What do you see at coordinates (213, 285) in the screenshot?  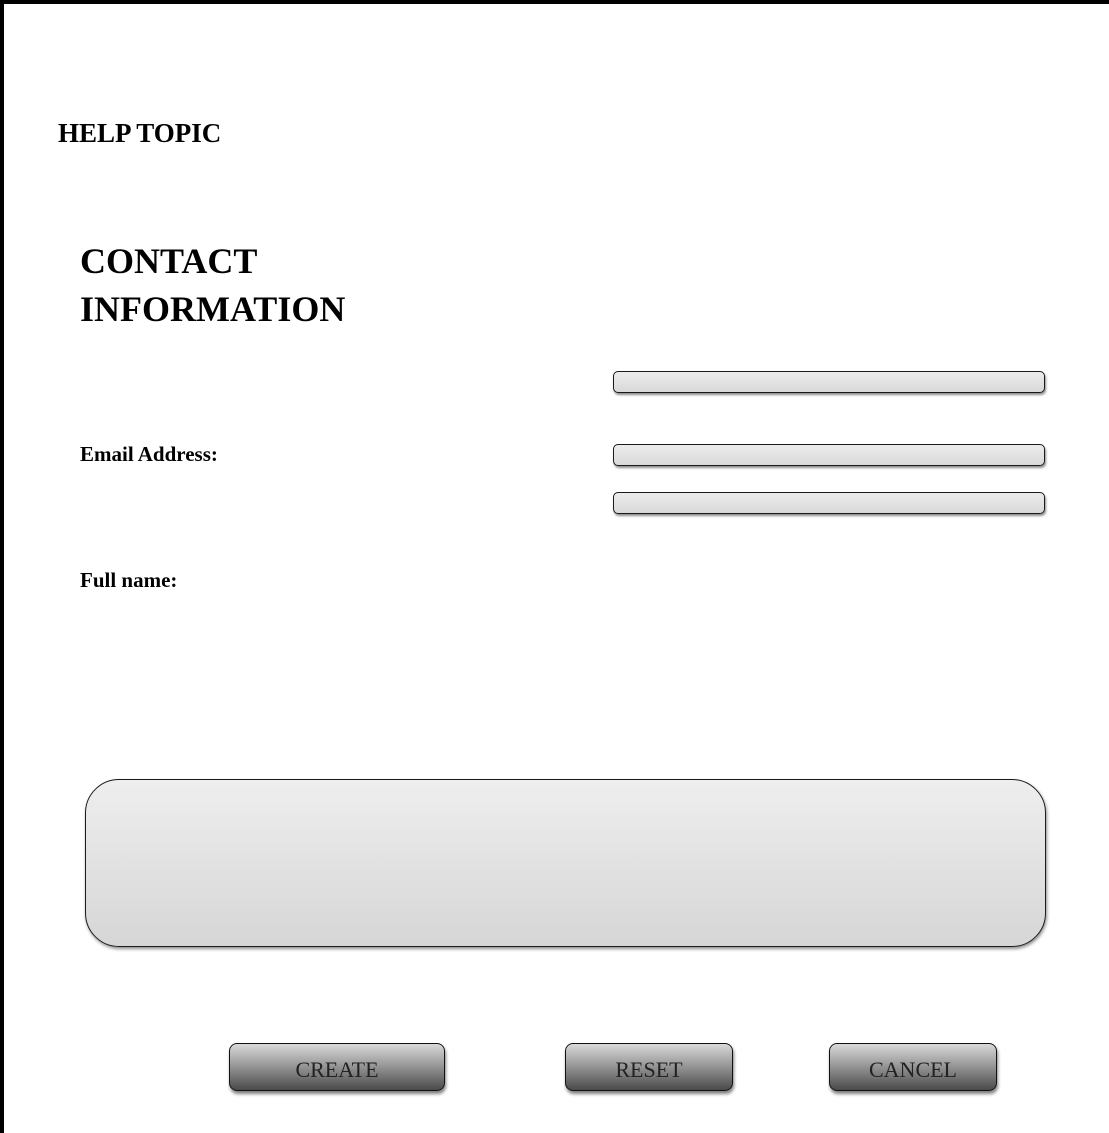 I see `contact-information-title: CONTACT INFORMATION` at bounding box center [213, 285].